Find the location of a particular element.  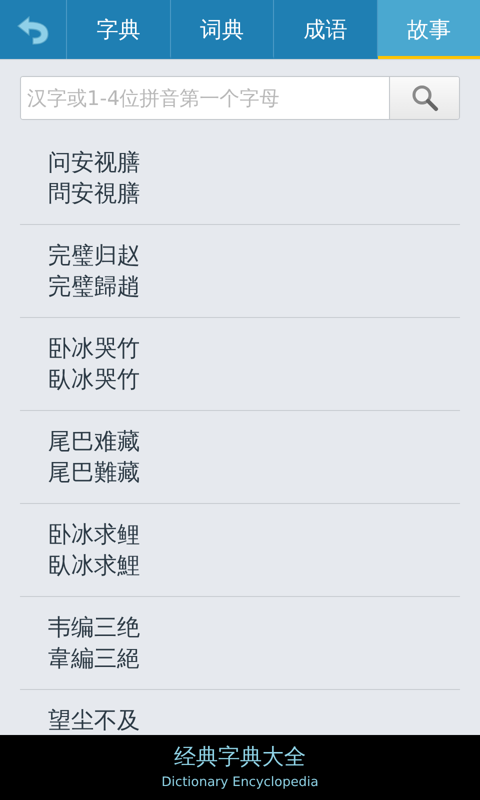

story-title-traditional: 臥冰求鯉 is located at coordinates (94, 566).